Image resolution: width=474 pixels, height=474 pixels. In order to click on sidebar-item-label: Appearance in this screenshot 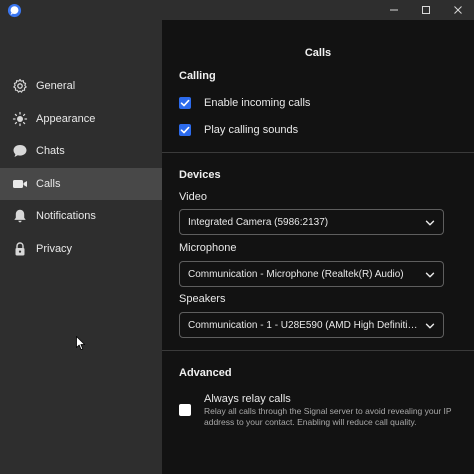, I will do `click(66, 119)`.